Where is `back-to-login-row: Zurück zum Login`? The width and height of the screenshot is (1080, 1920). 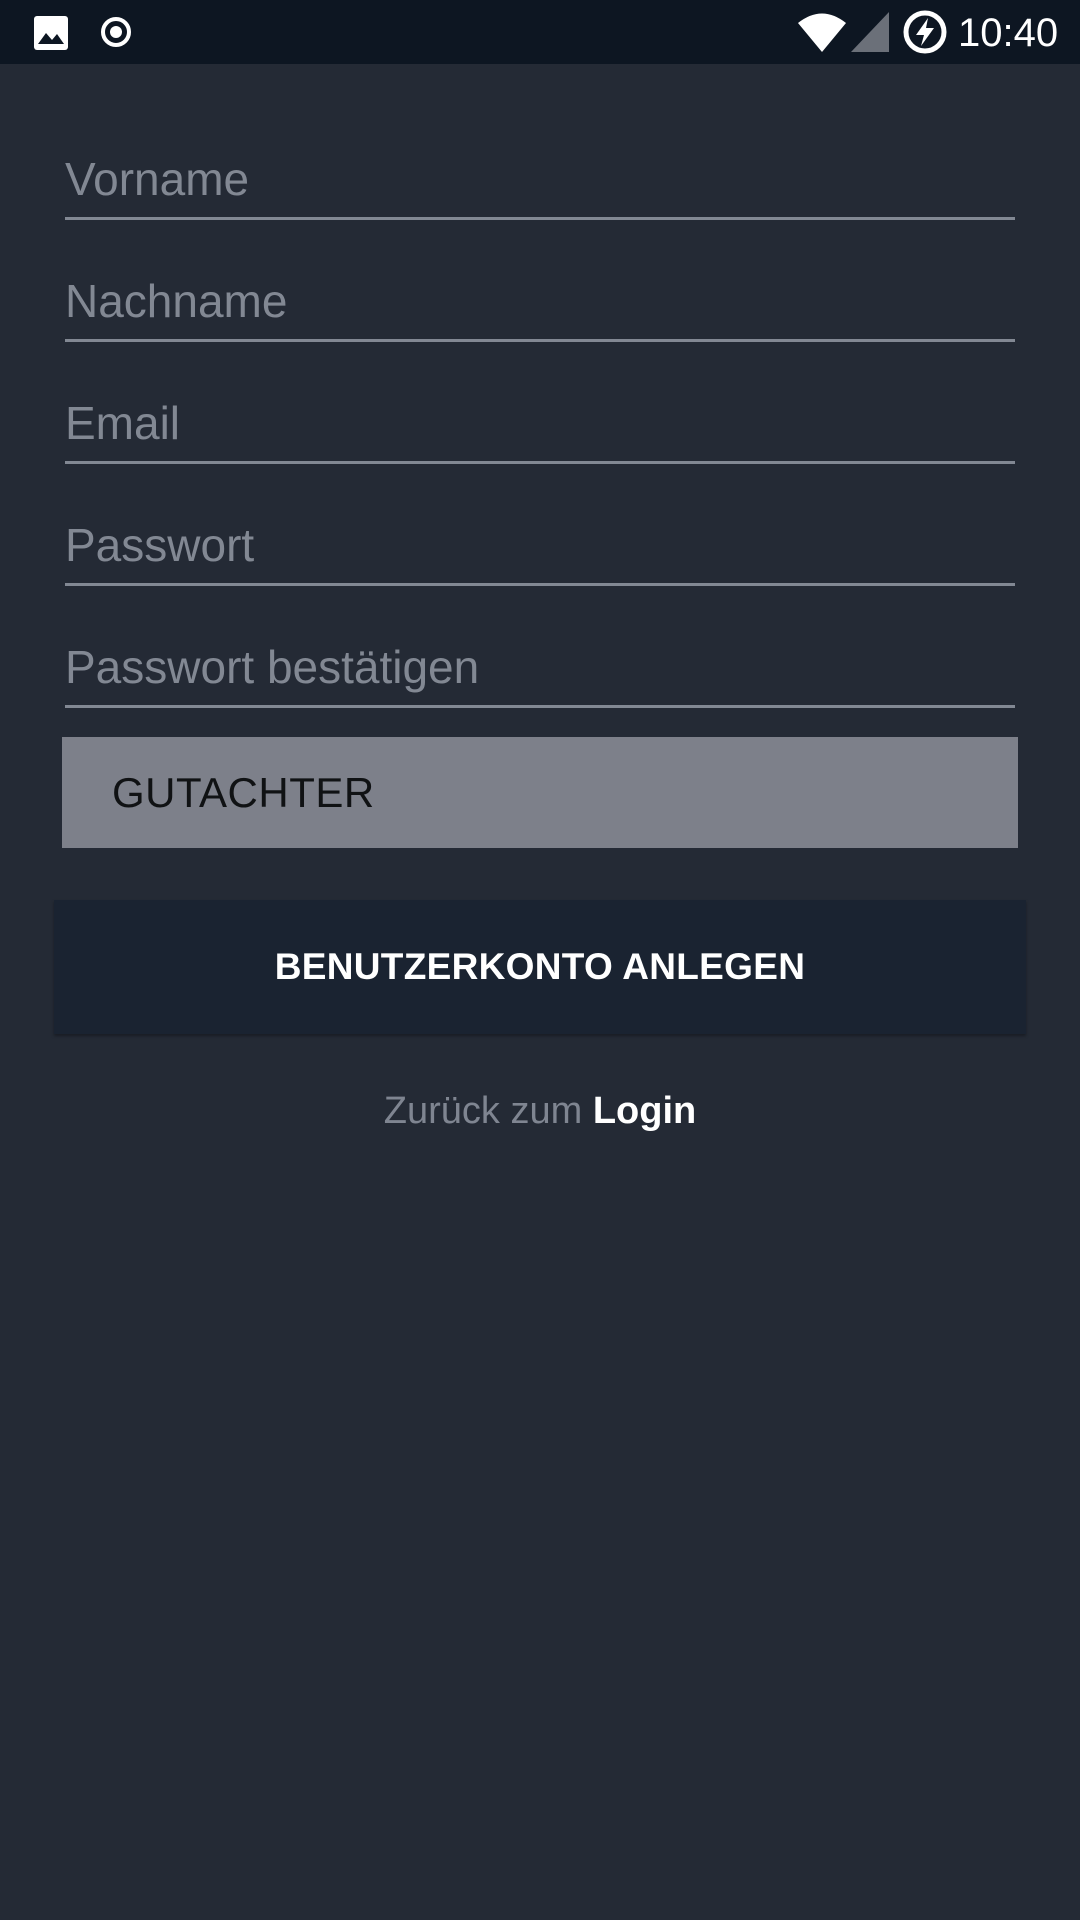 back-to-login-row: Zurück zum Login is located at coordinates (540, 1111).